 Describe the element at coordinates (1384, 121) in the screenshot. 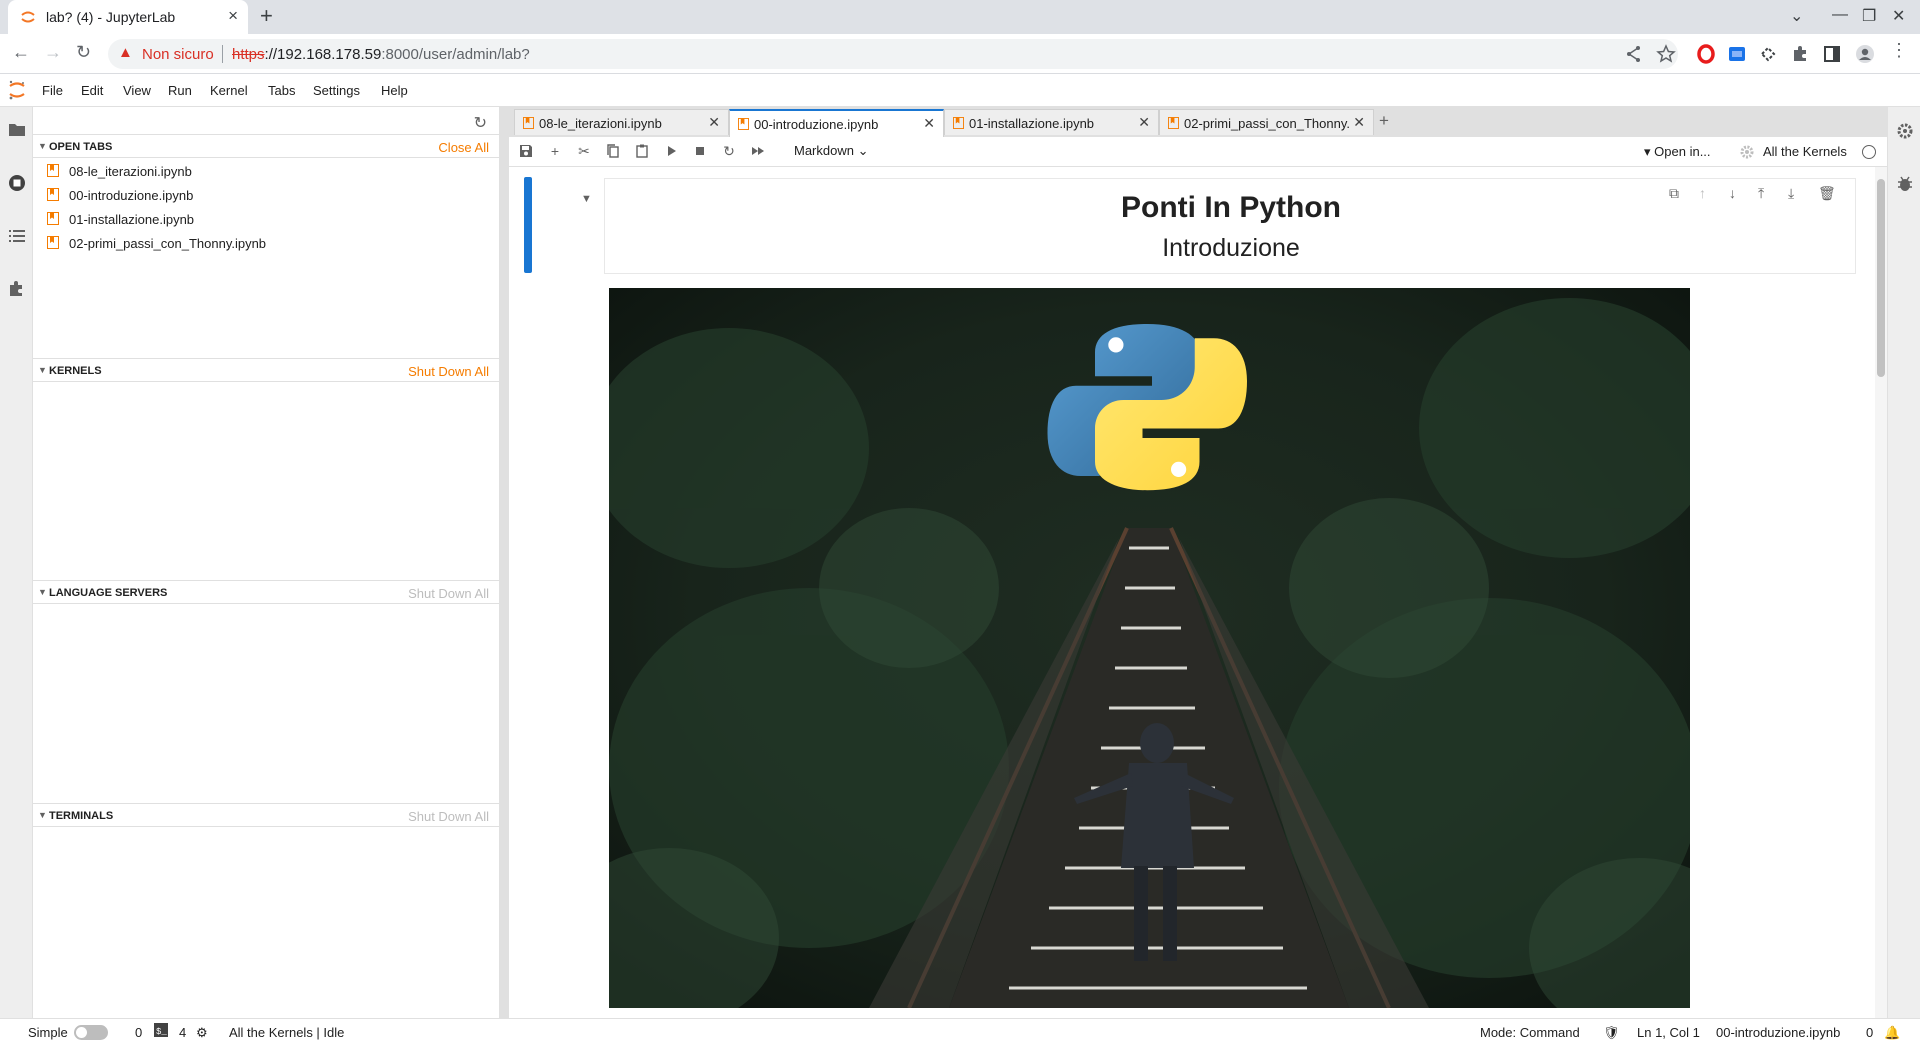

I see `add-tab-button: +` at that location.